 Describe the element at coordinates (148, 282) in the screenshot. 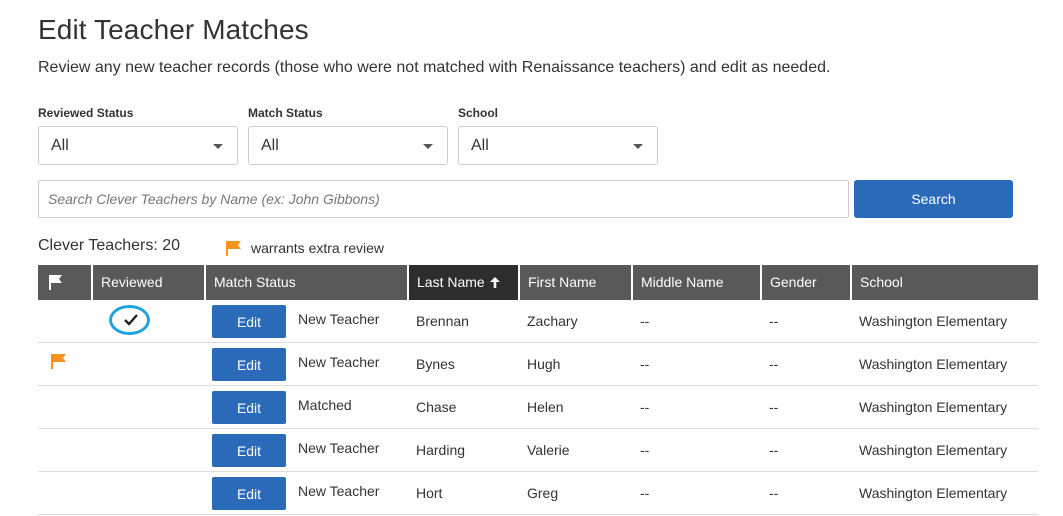

I see `column-header-reviewed: Reviewed` at that location.